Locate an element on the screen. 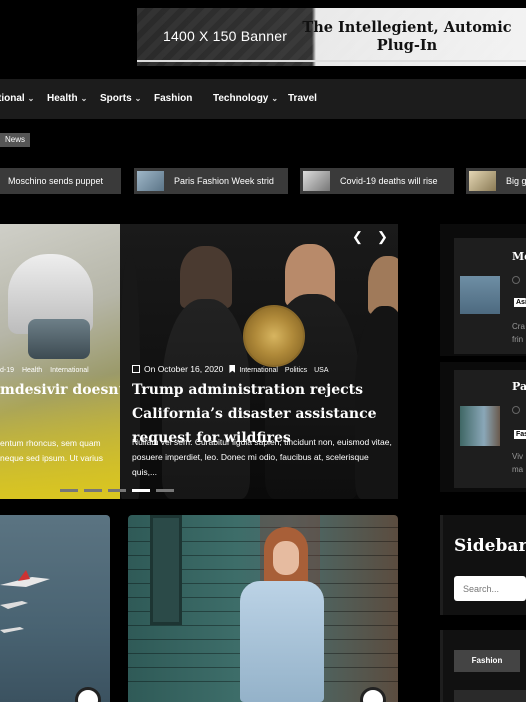  nav-label: Fashion is located at coordinates (173, 98).